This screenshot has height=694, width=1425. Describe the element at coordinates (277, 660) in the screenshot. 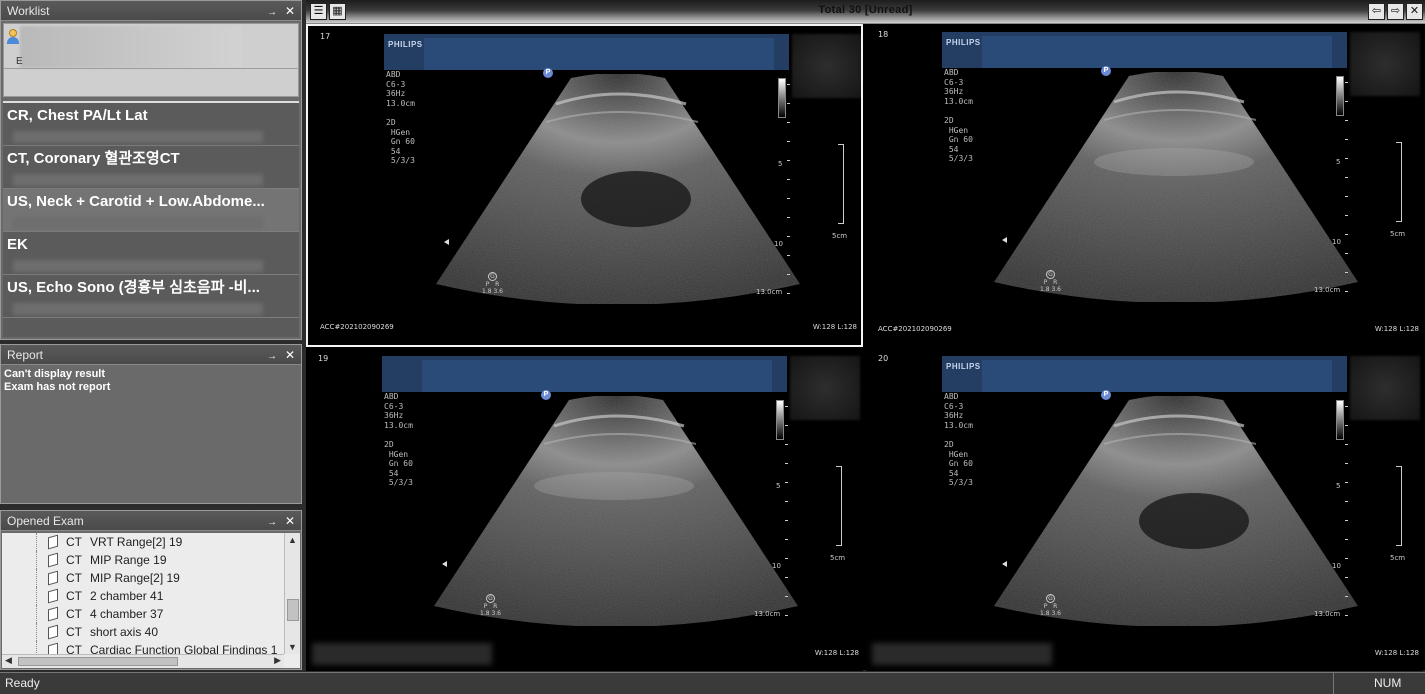

I see `scroll-right-icon: ▶` at that location.